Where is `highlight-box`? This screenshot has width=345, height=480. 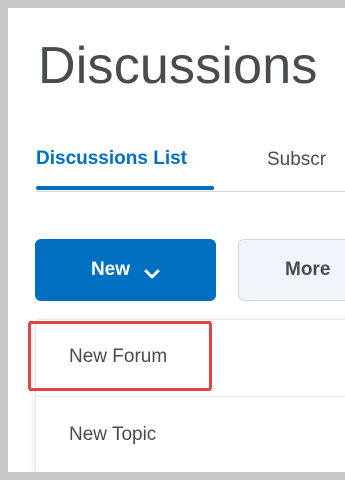 highlight-box is located at coordinates (120, 356).